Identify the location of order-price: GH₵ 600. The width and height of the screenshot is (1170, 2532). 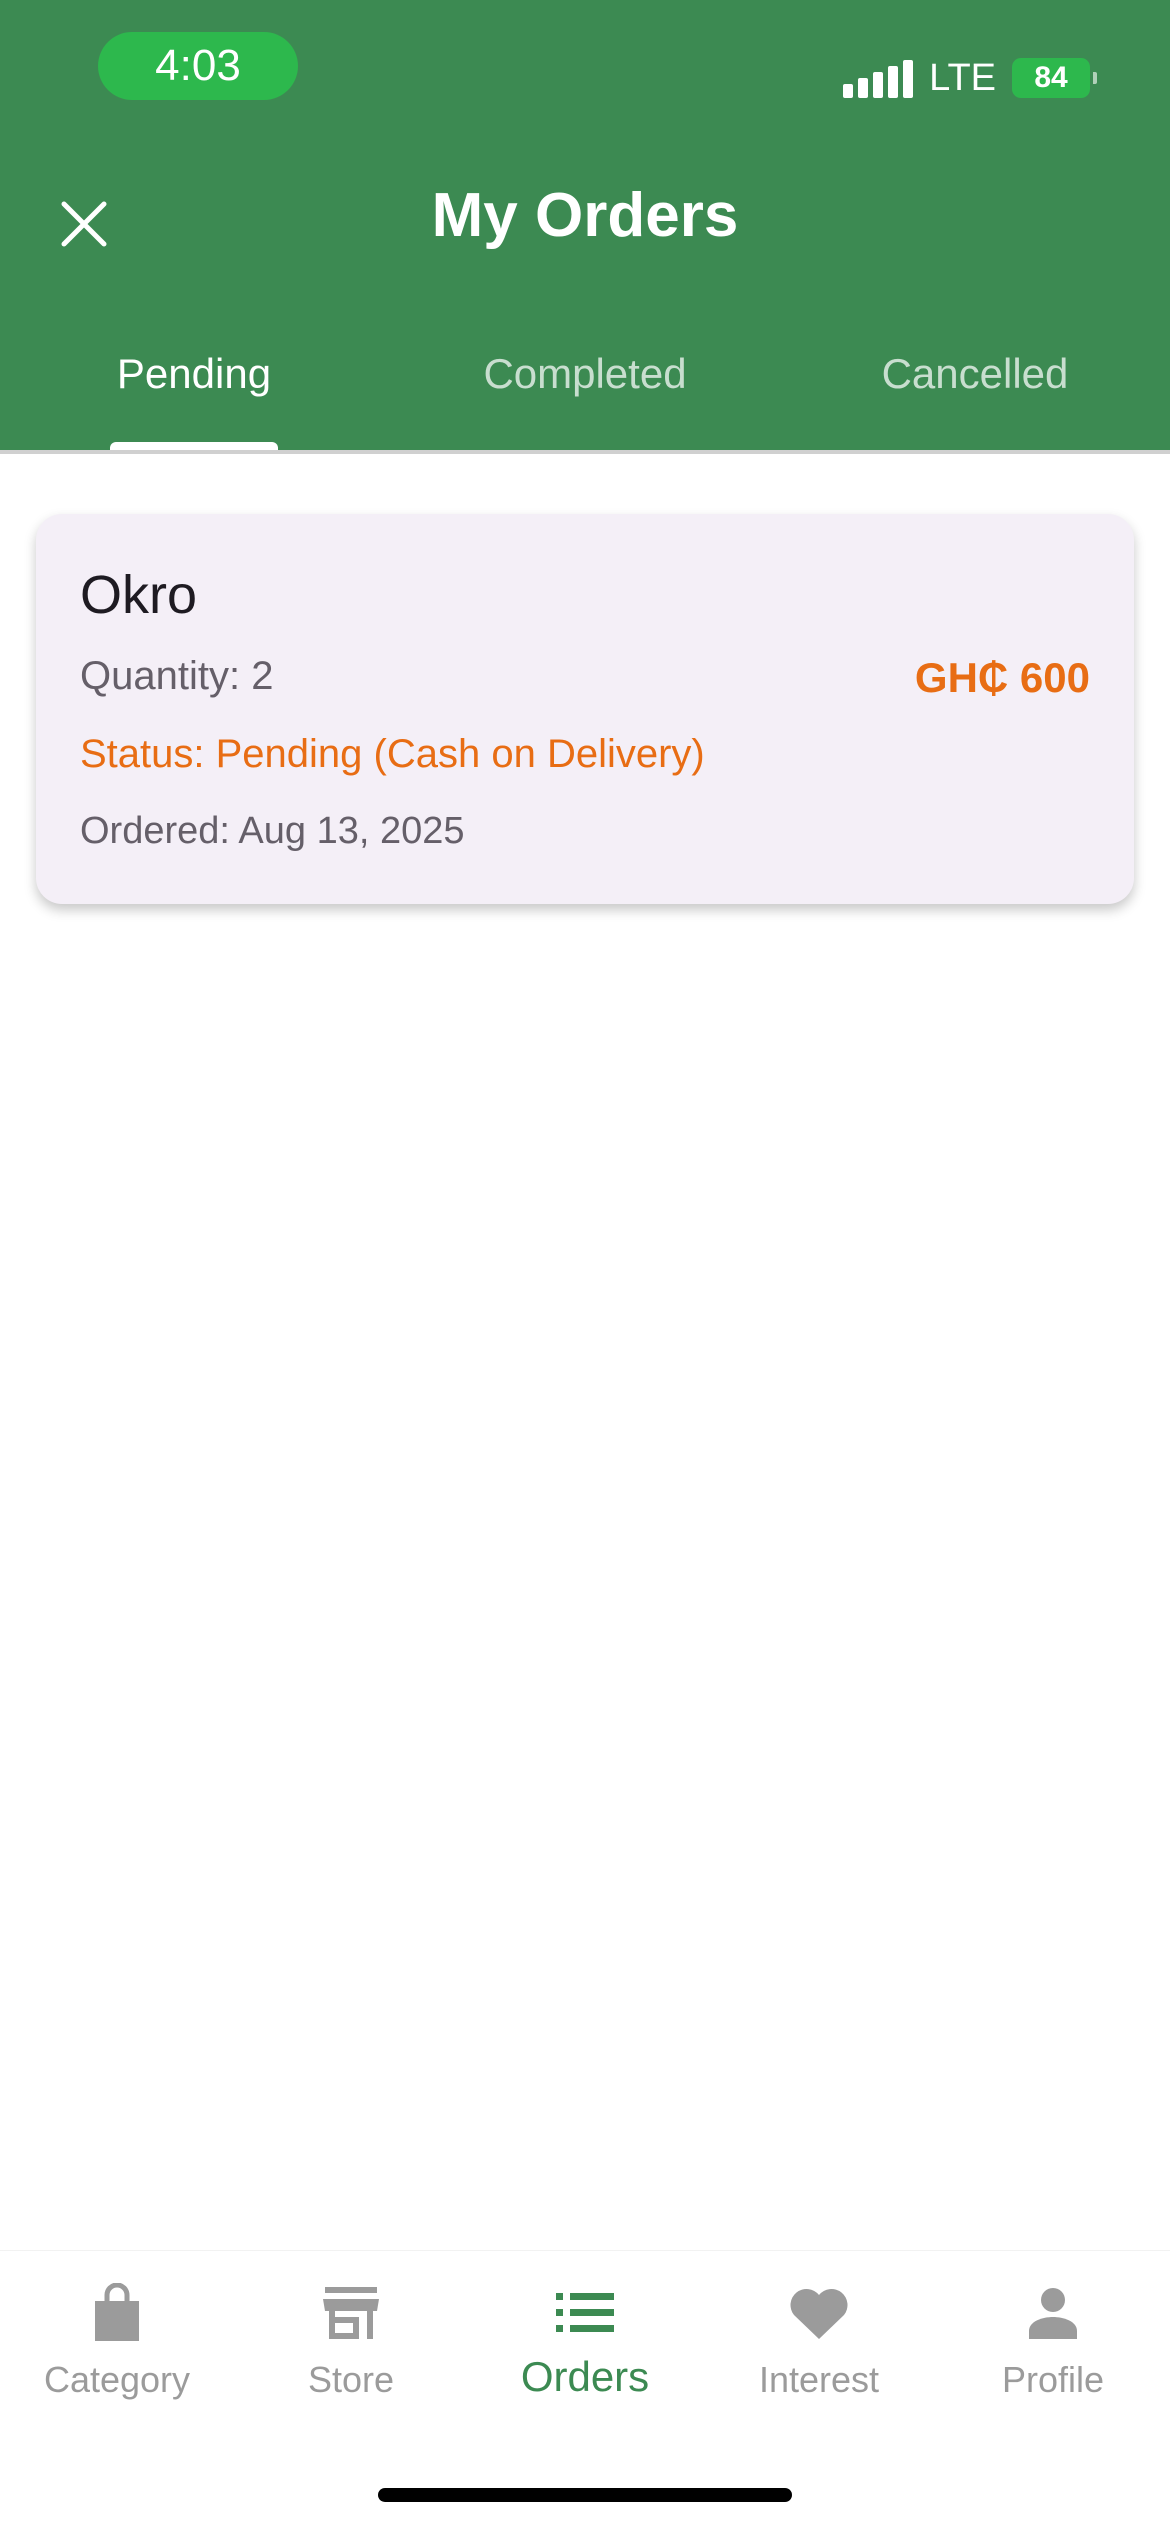
(1002, 677).